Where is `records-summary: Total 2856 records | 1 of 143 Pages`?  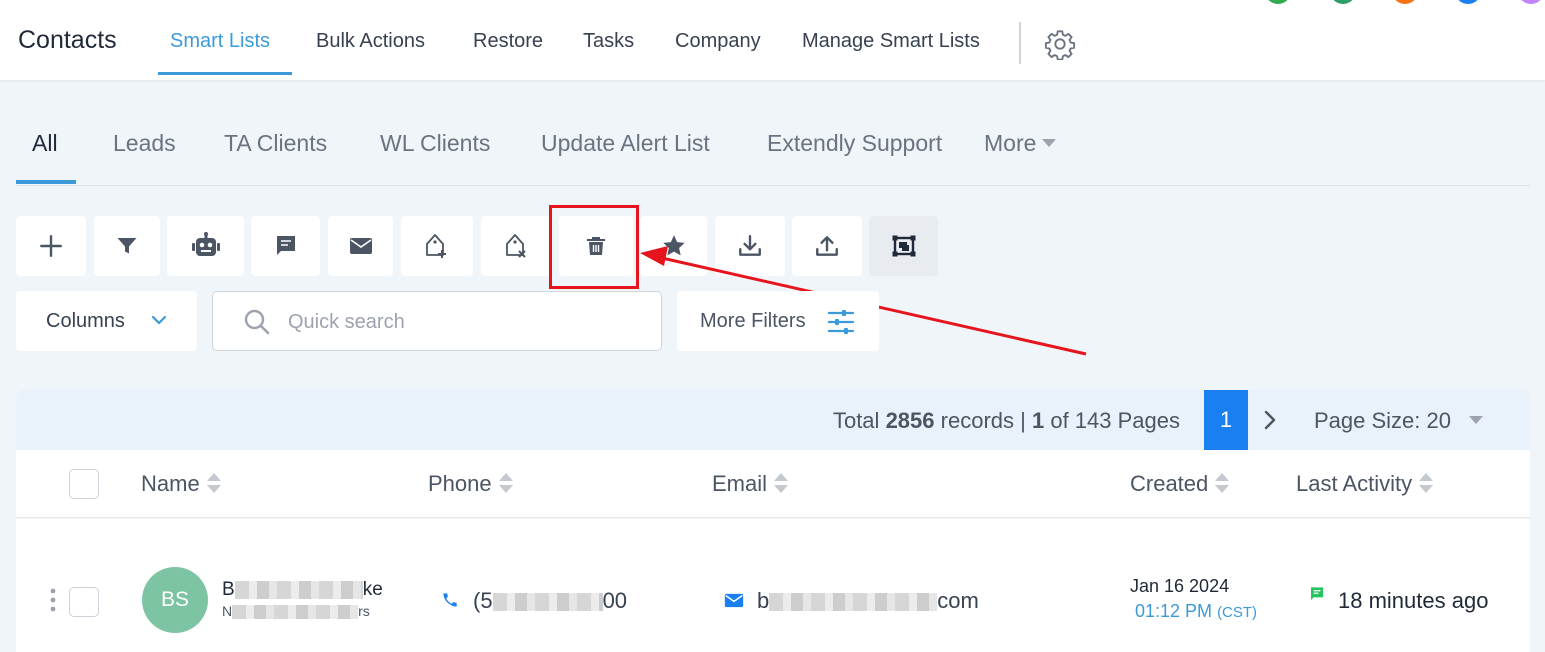 records-summary: Total 2856 records | 1 of 143 Pages is located at coordinates (1006, 421).